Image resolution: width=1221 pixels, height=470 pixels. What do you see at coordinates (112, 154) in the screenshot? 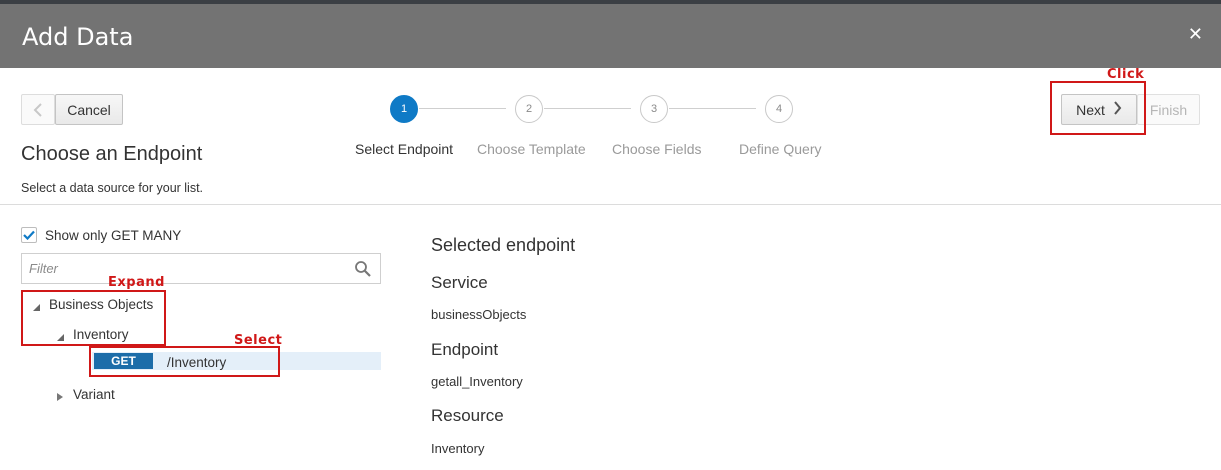
I see `page-title: Choose an Endpoint` at bounding box center [112, 154].